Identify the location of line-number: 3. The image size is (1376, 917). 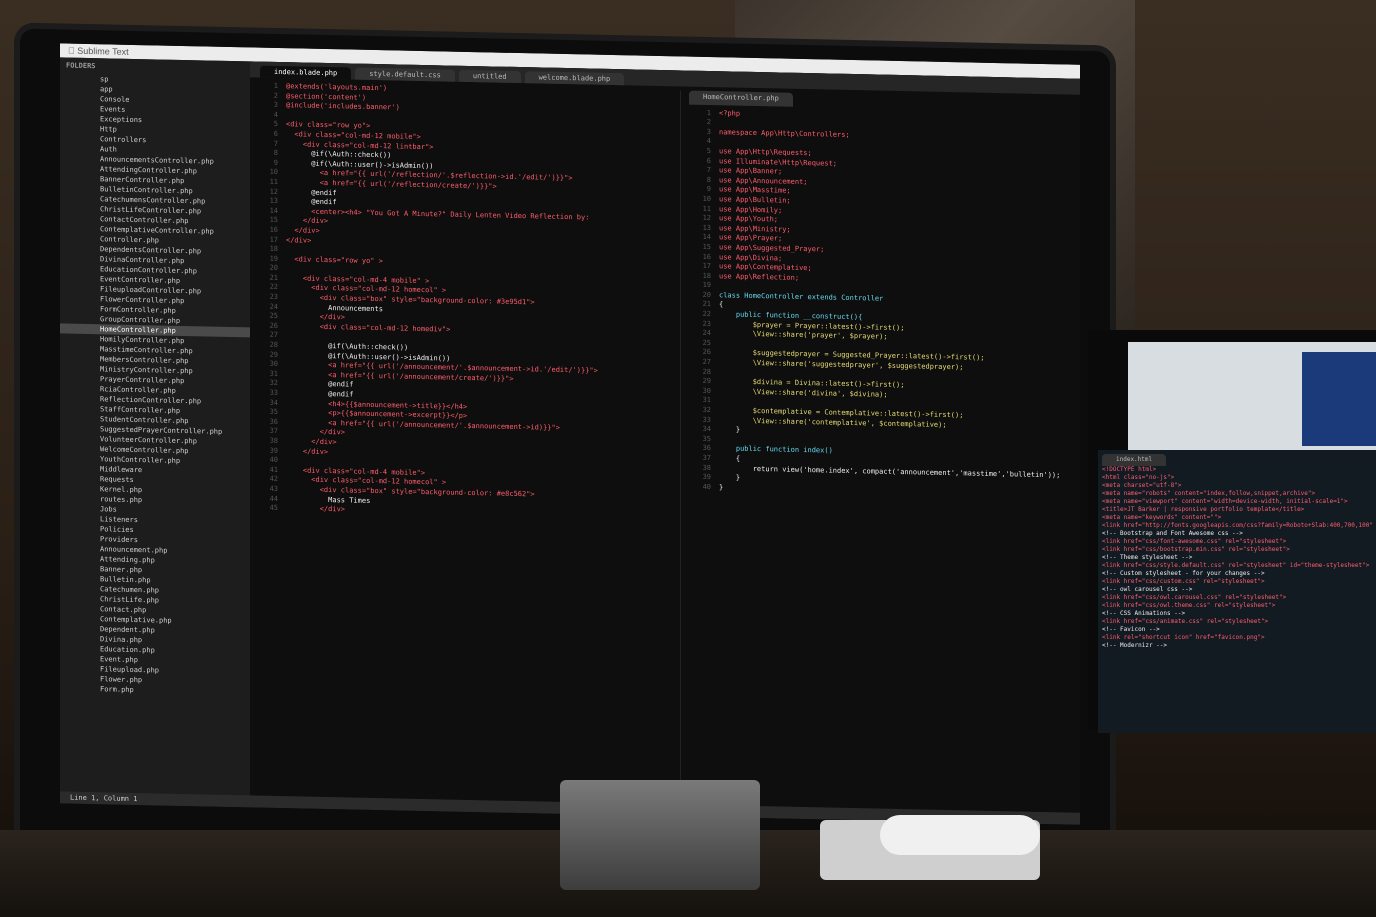
(275, 105).